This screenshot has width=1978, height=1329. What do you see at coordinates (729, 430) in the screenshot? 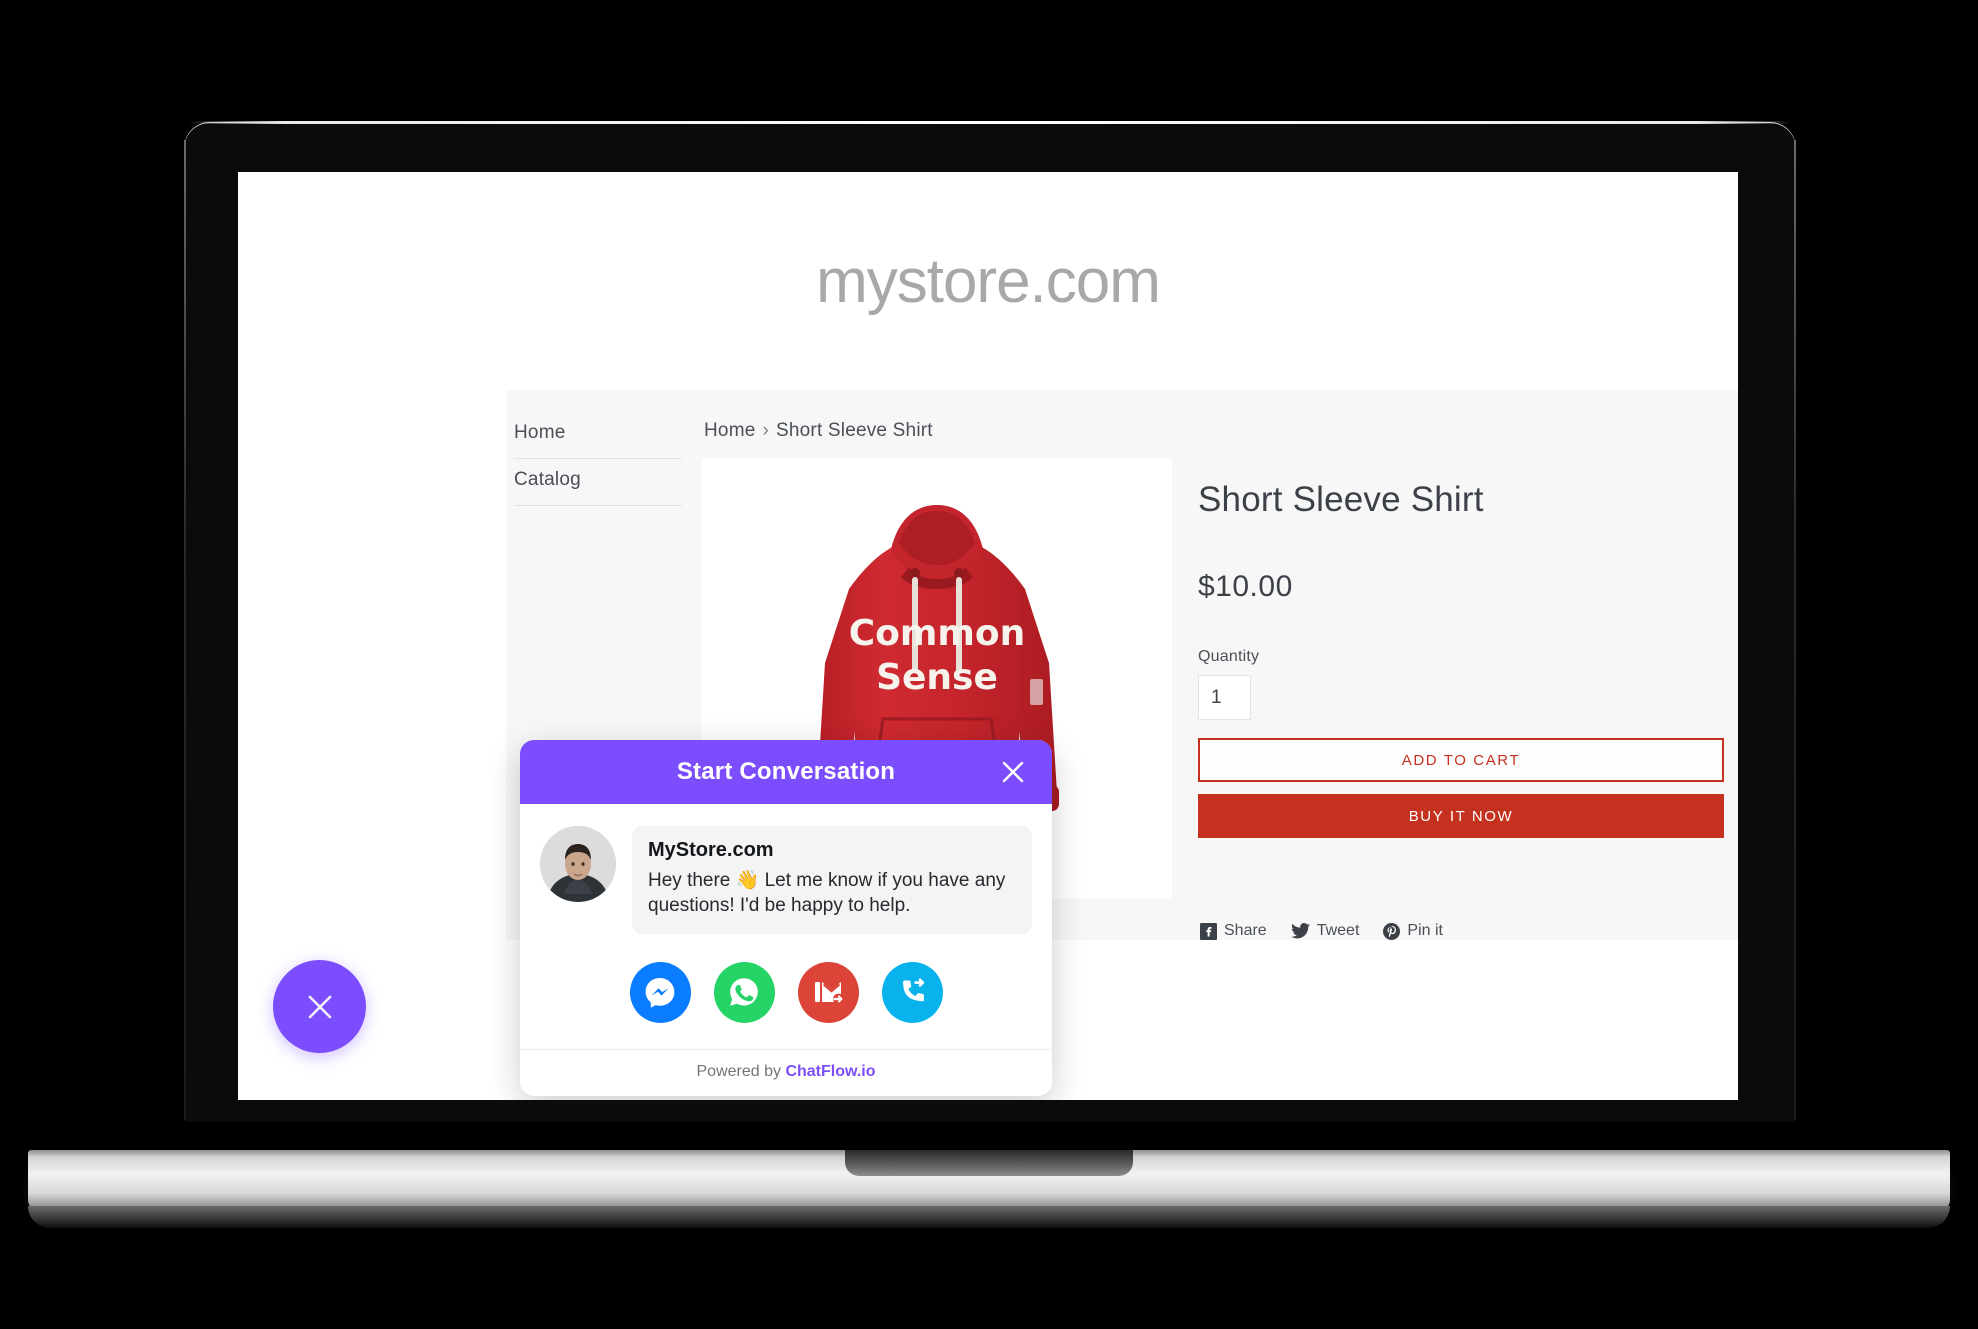
I see `breadcrumb-home-link: Home` at bounding box center [729, 430].